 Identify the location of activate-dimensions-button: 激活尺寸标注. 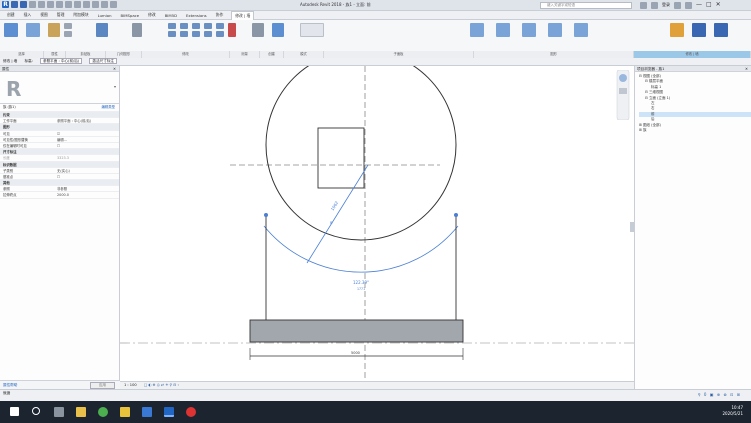
(103, 61).